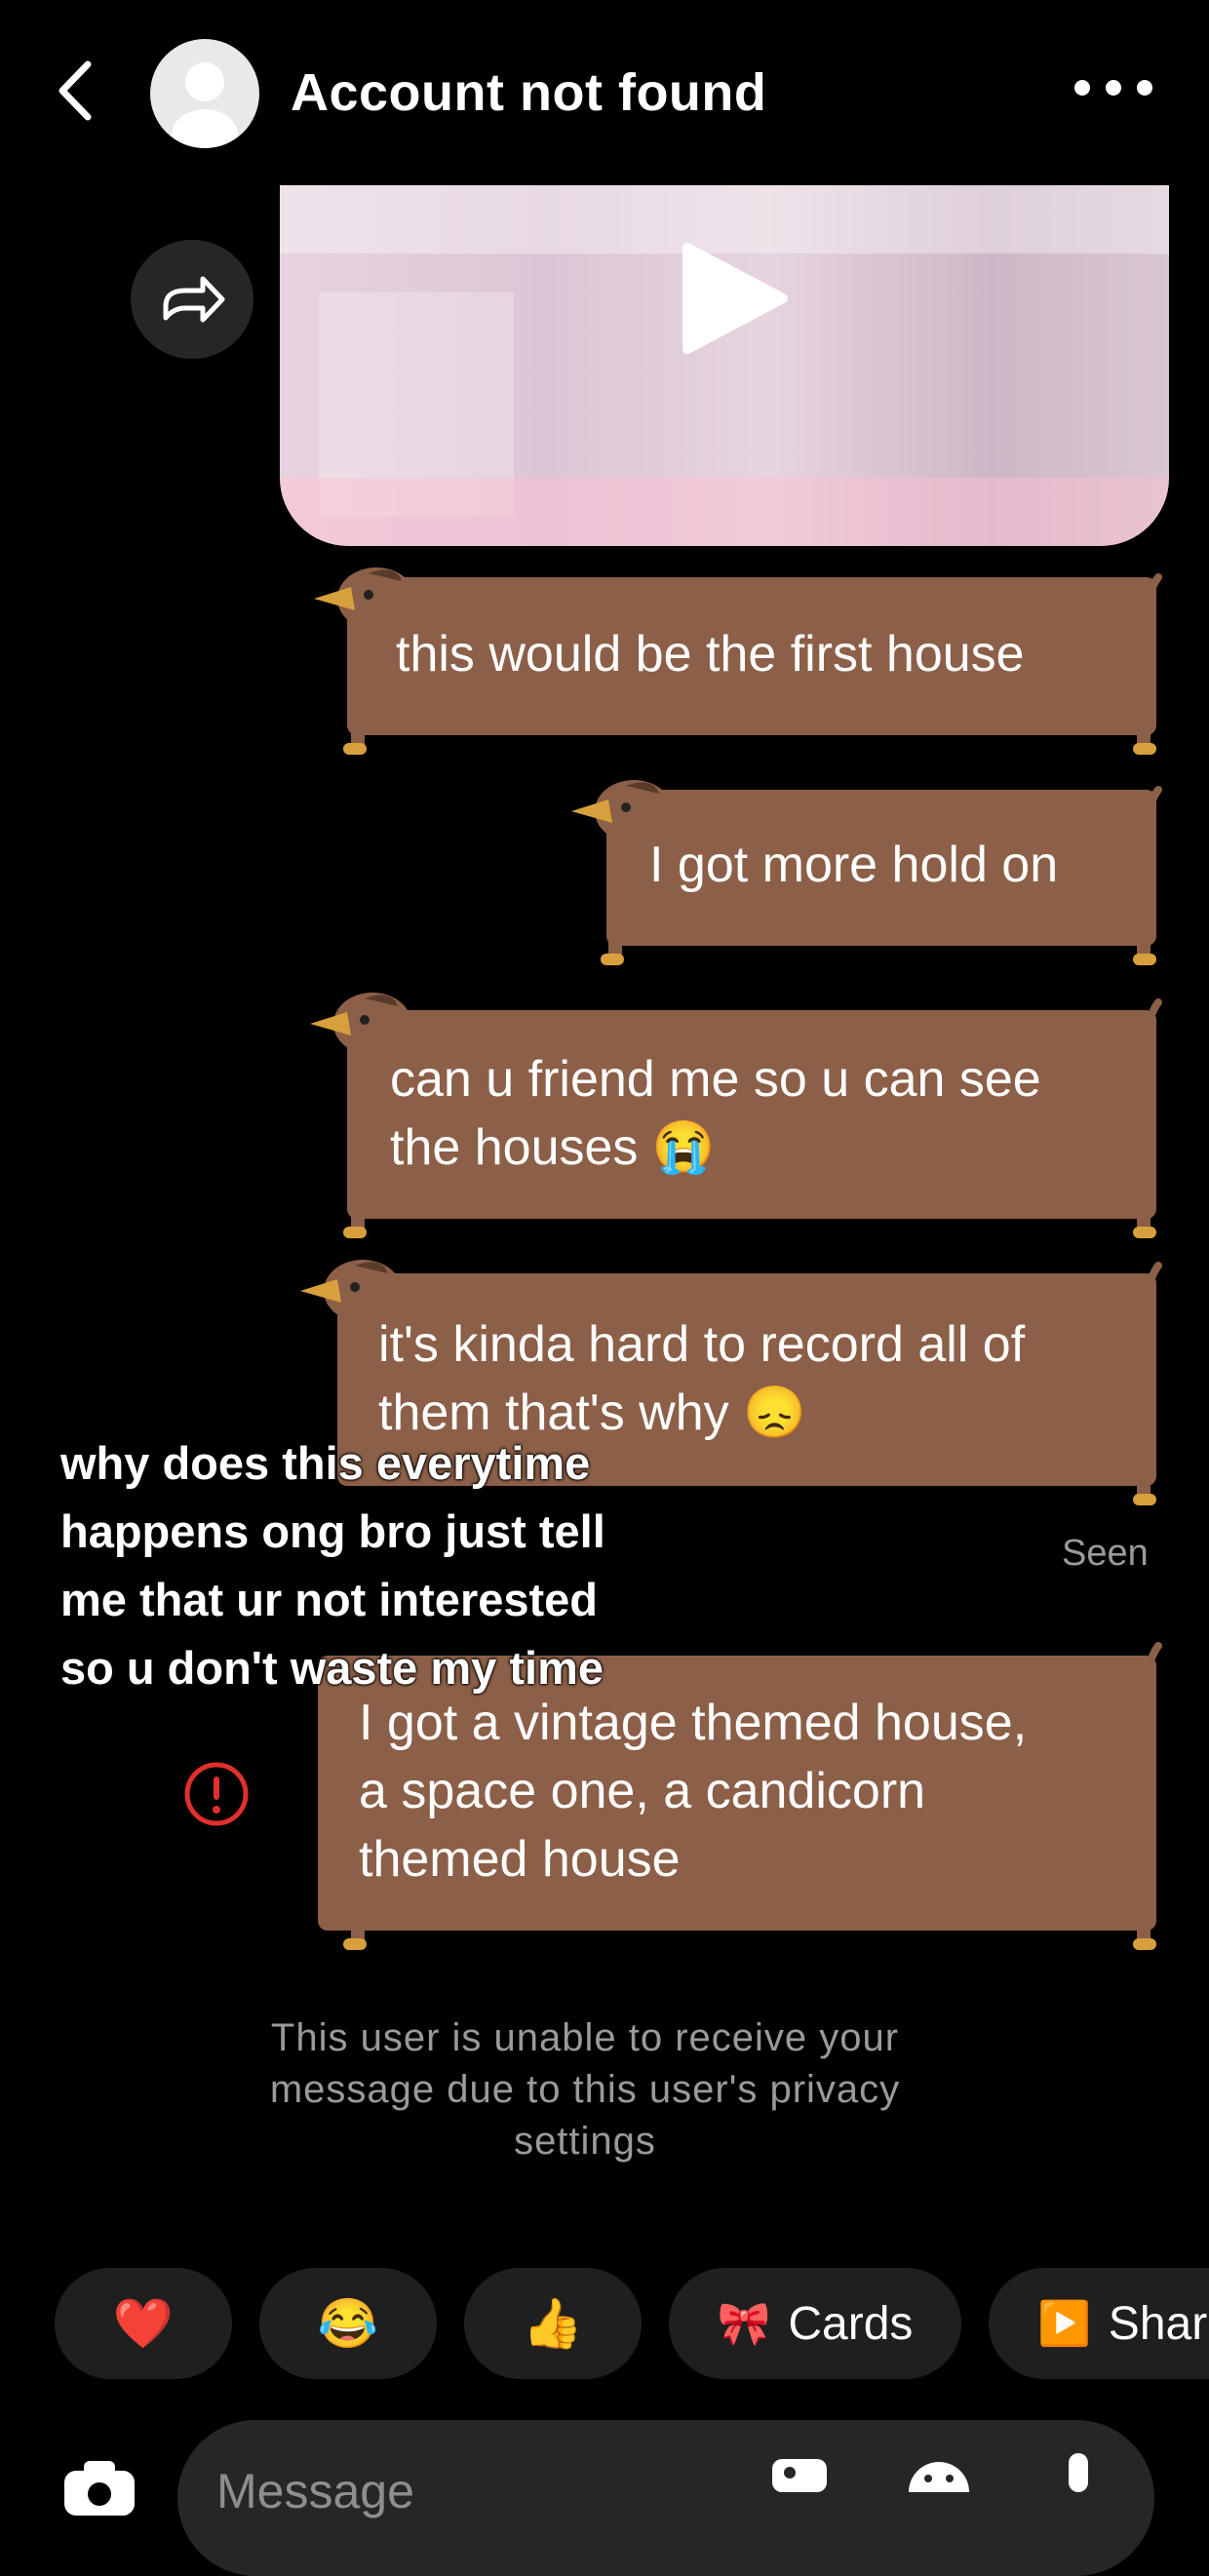 The image size is (1209, 2576). I want to click on heart-emoji: ❤️, so click(143, 2323).